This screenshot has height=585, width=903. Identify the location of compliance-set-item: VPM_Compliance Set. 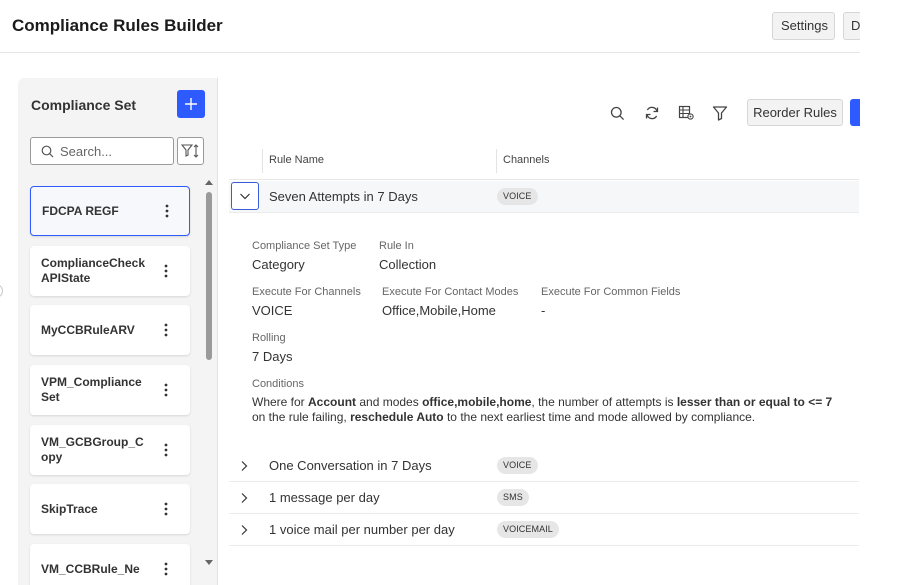
(110, 390).